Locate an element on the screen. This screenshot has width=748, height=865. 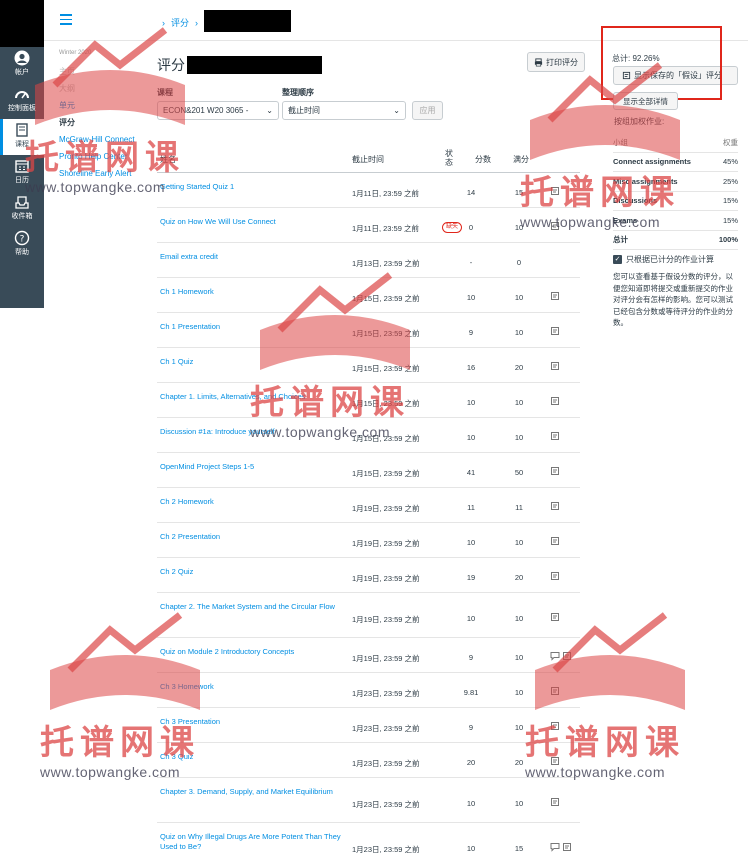
course-select: ECON&201 W20 3065 - ⌄ is located at coordinates (218, 110).